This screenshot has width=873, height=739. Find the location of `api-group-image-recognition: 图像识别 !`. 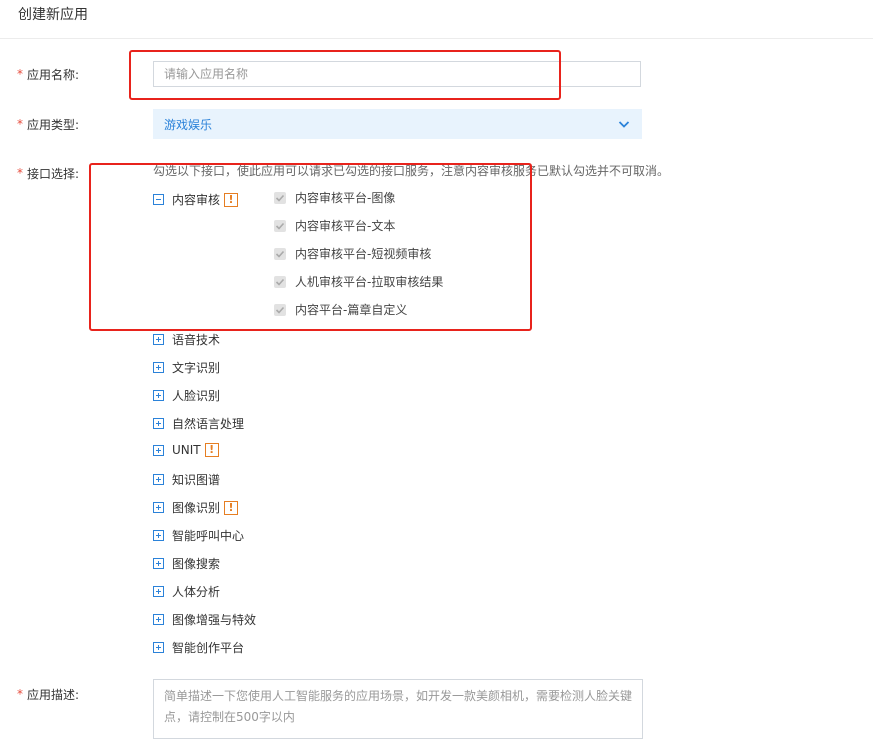

api-group-image-recognition: 图像识别 ! is located at coordinates (196, 507).